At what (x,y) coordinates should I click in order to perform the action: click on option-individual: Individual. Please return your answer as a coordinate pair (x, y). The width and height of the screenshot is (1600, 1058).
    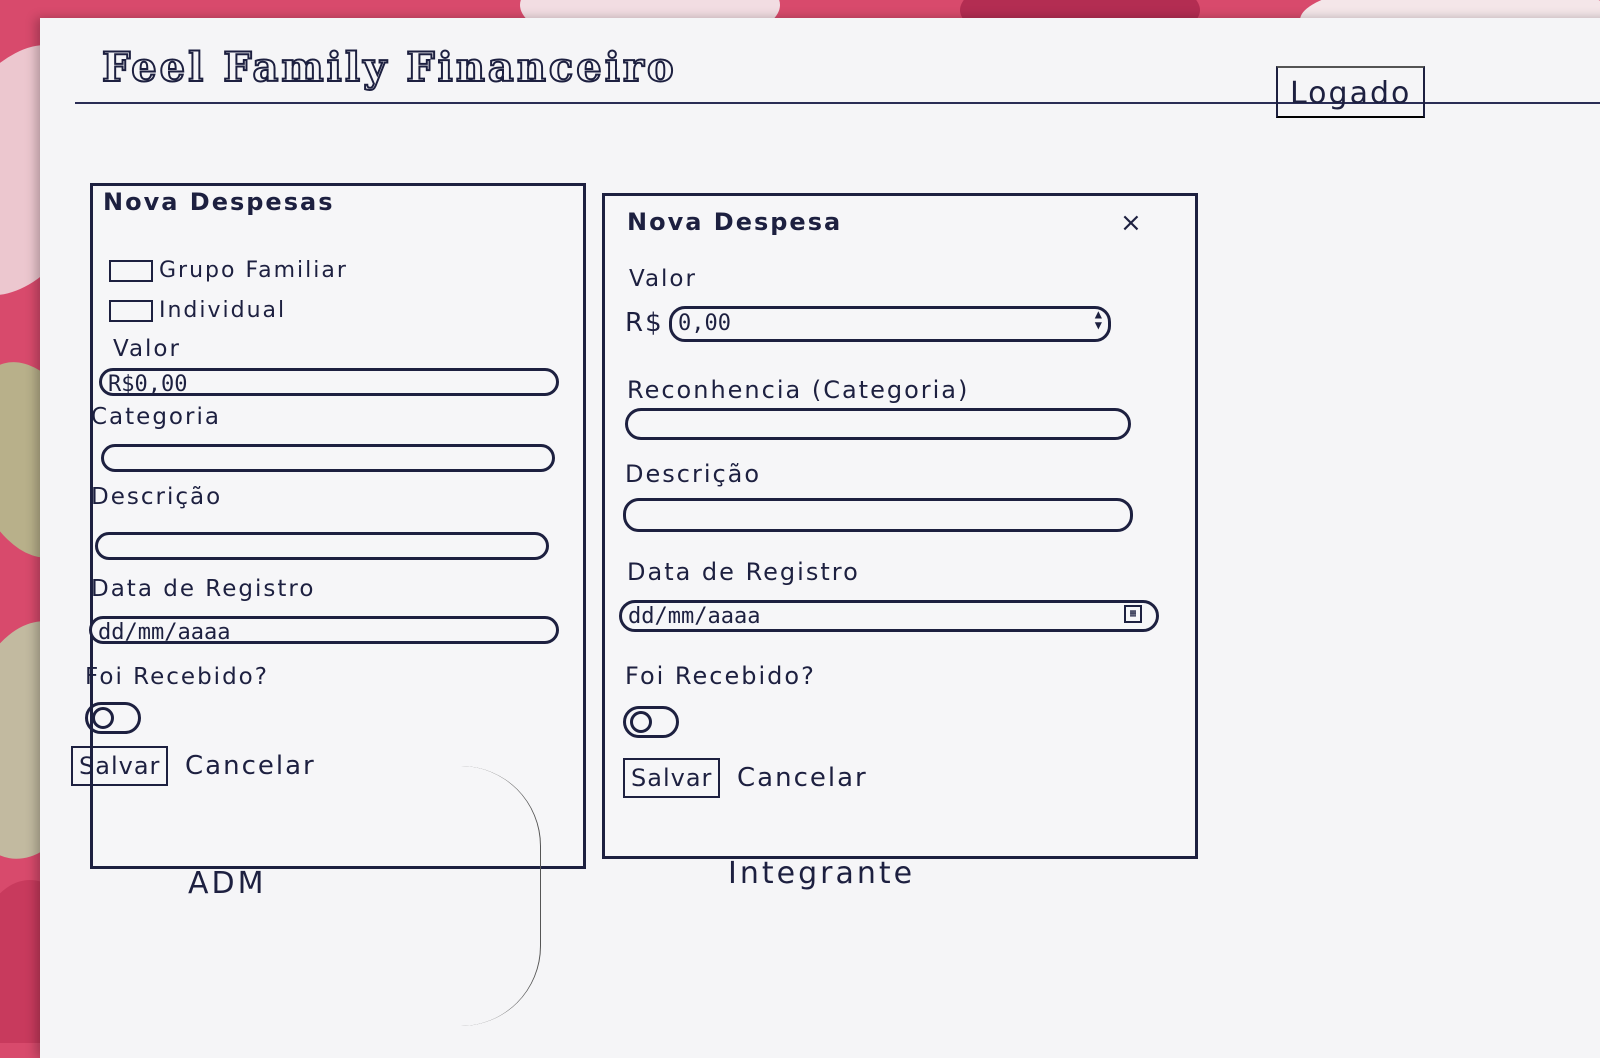
    Looking at the image, I should click on (197, 310).